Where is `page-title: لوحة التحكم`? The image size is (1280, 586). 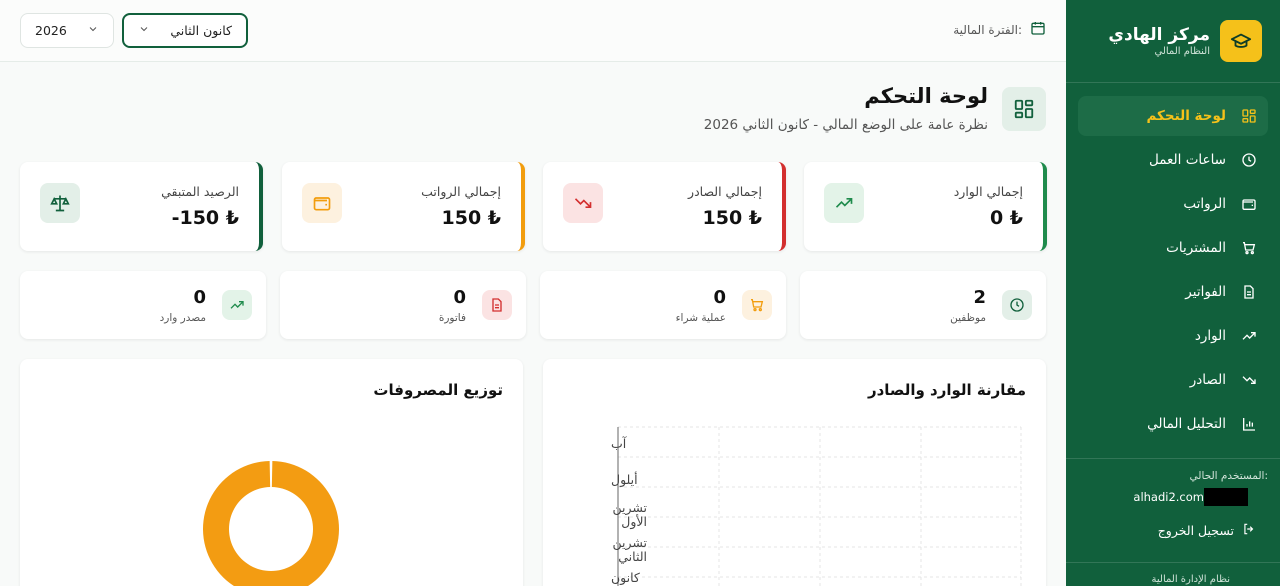
page-title: لوحة التحكم is located at coordinates (926, 96).